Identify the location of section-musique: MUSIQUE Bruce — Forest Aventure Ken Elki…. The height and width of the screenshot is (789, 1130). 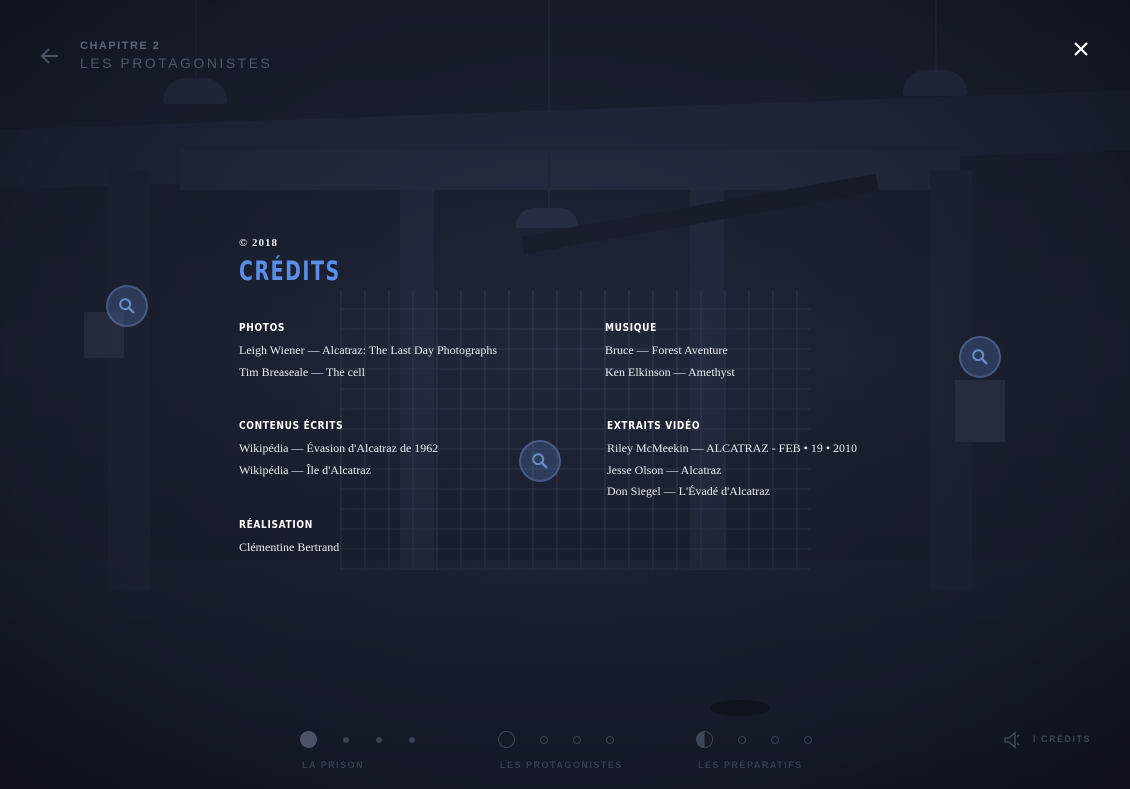
(670, 352).